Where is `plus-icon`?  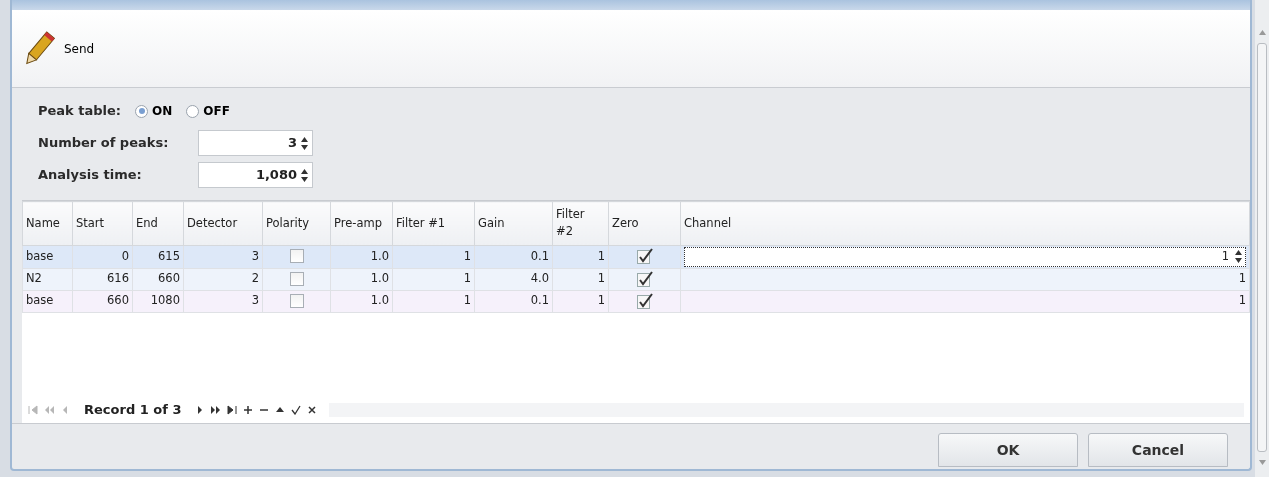
plus-icon is located at coordinates (248, 410).